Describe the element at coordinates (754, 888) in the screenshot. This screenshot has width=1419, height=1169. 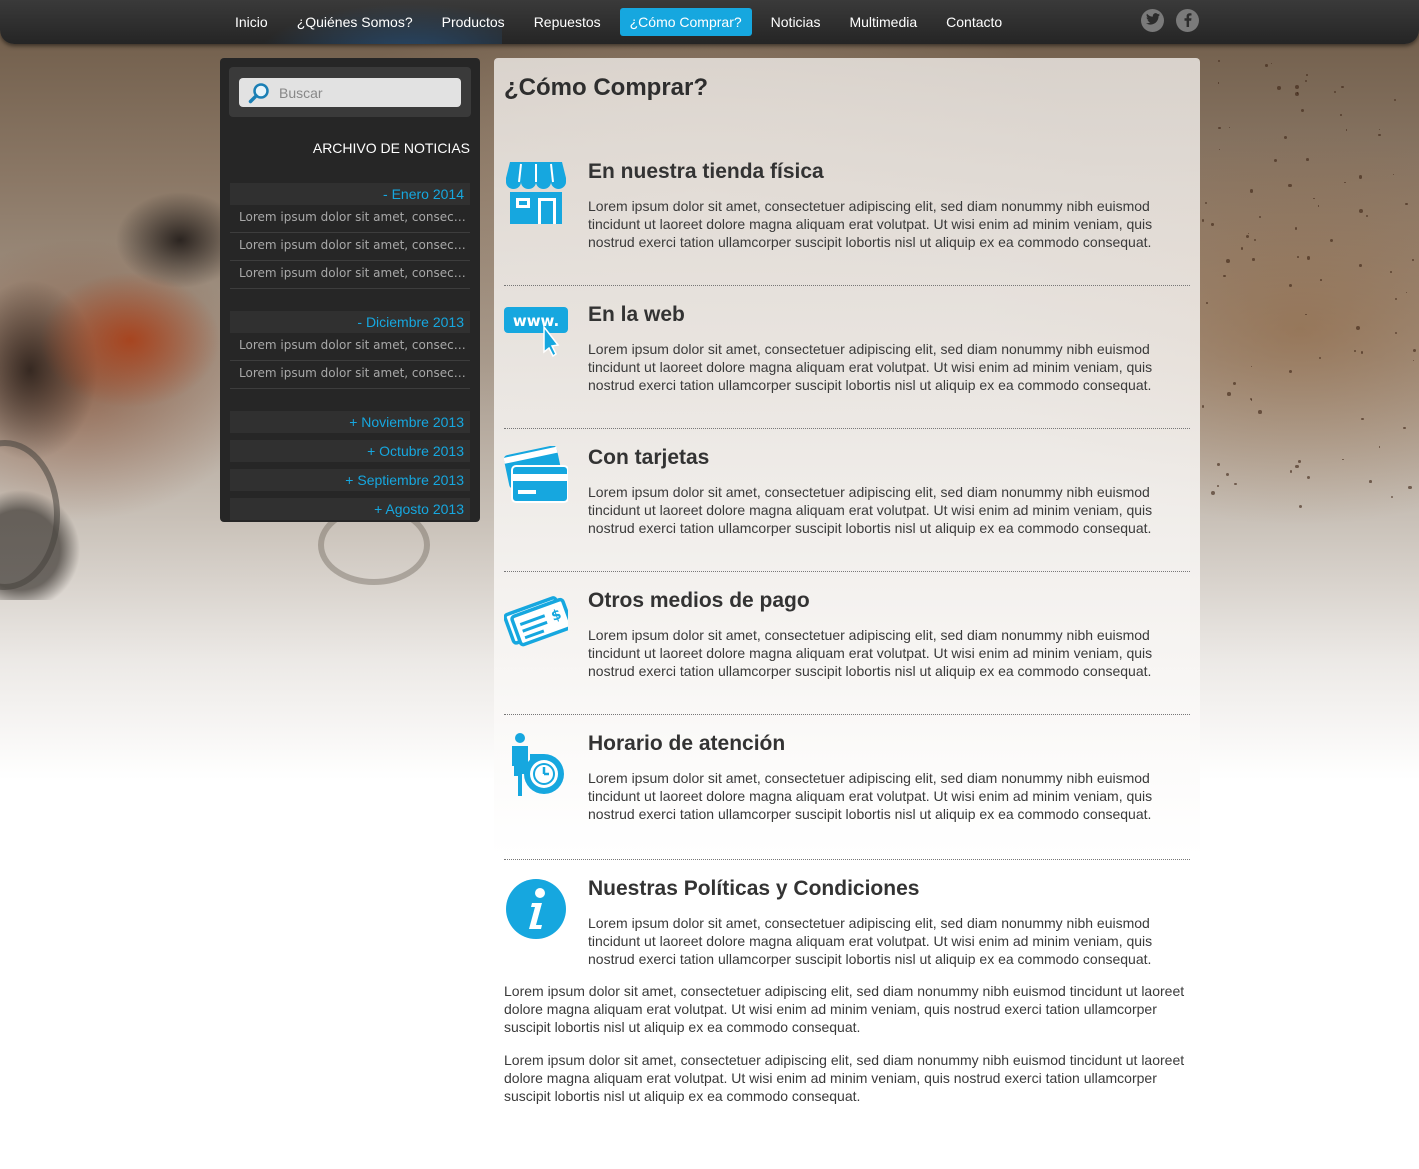
I see `section-title: Nuestras Políticas y Condiciones` at that location.